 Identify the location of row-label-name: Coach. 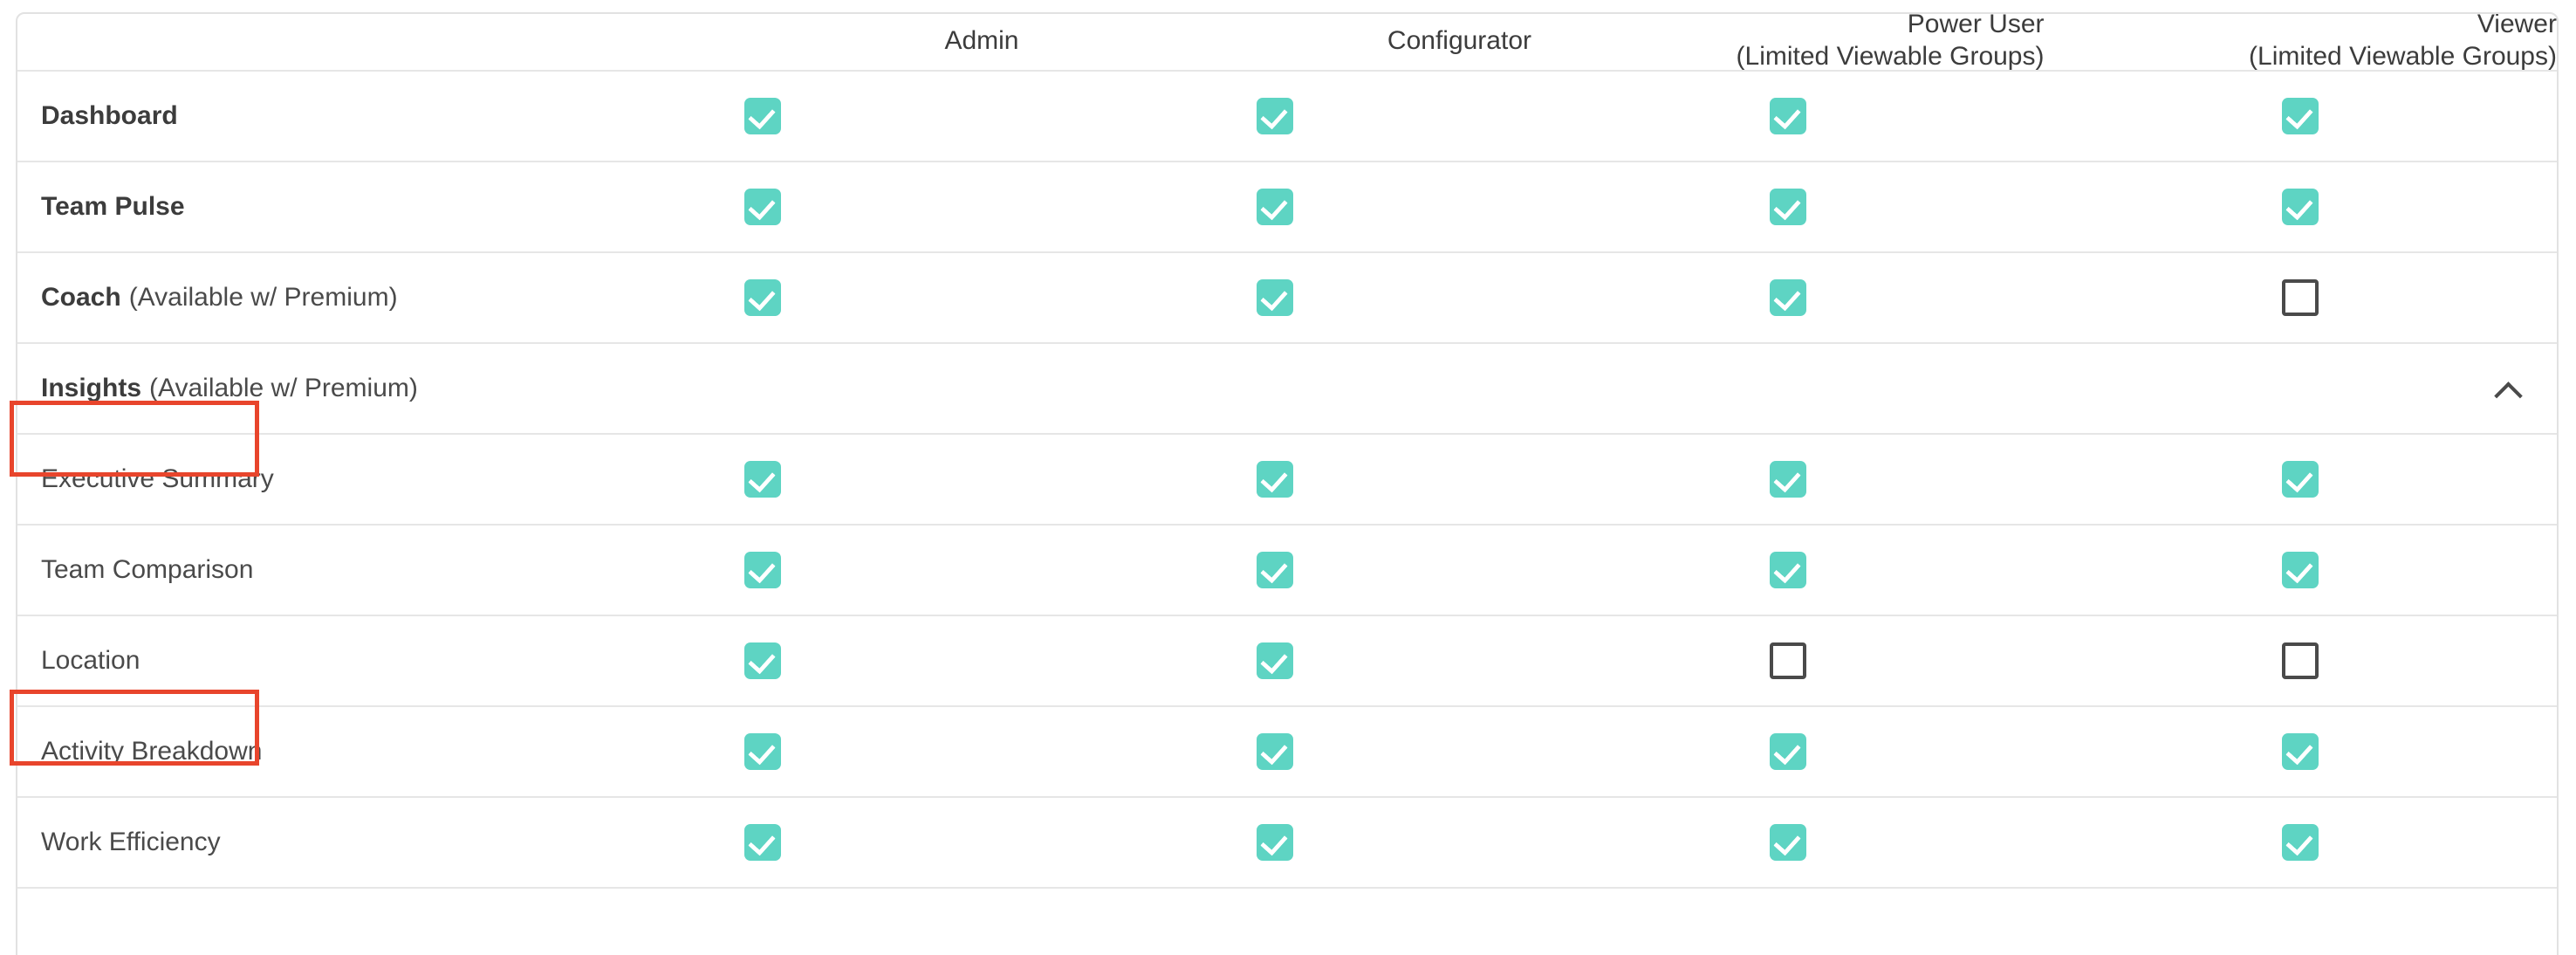
(81, 297).